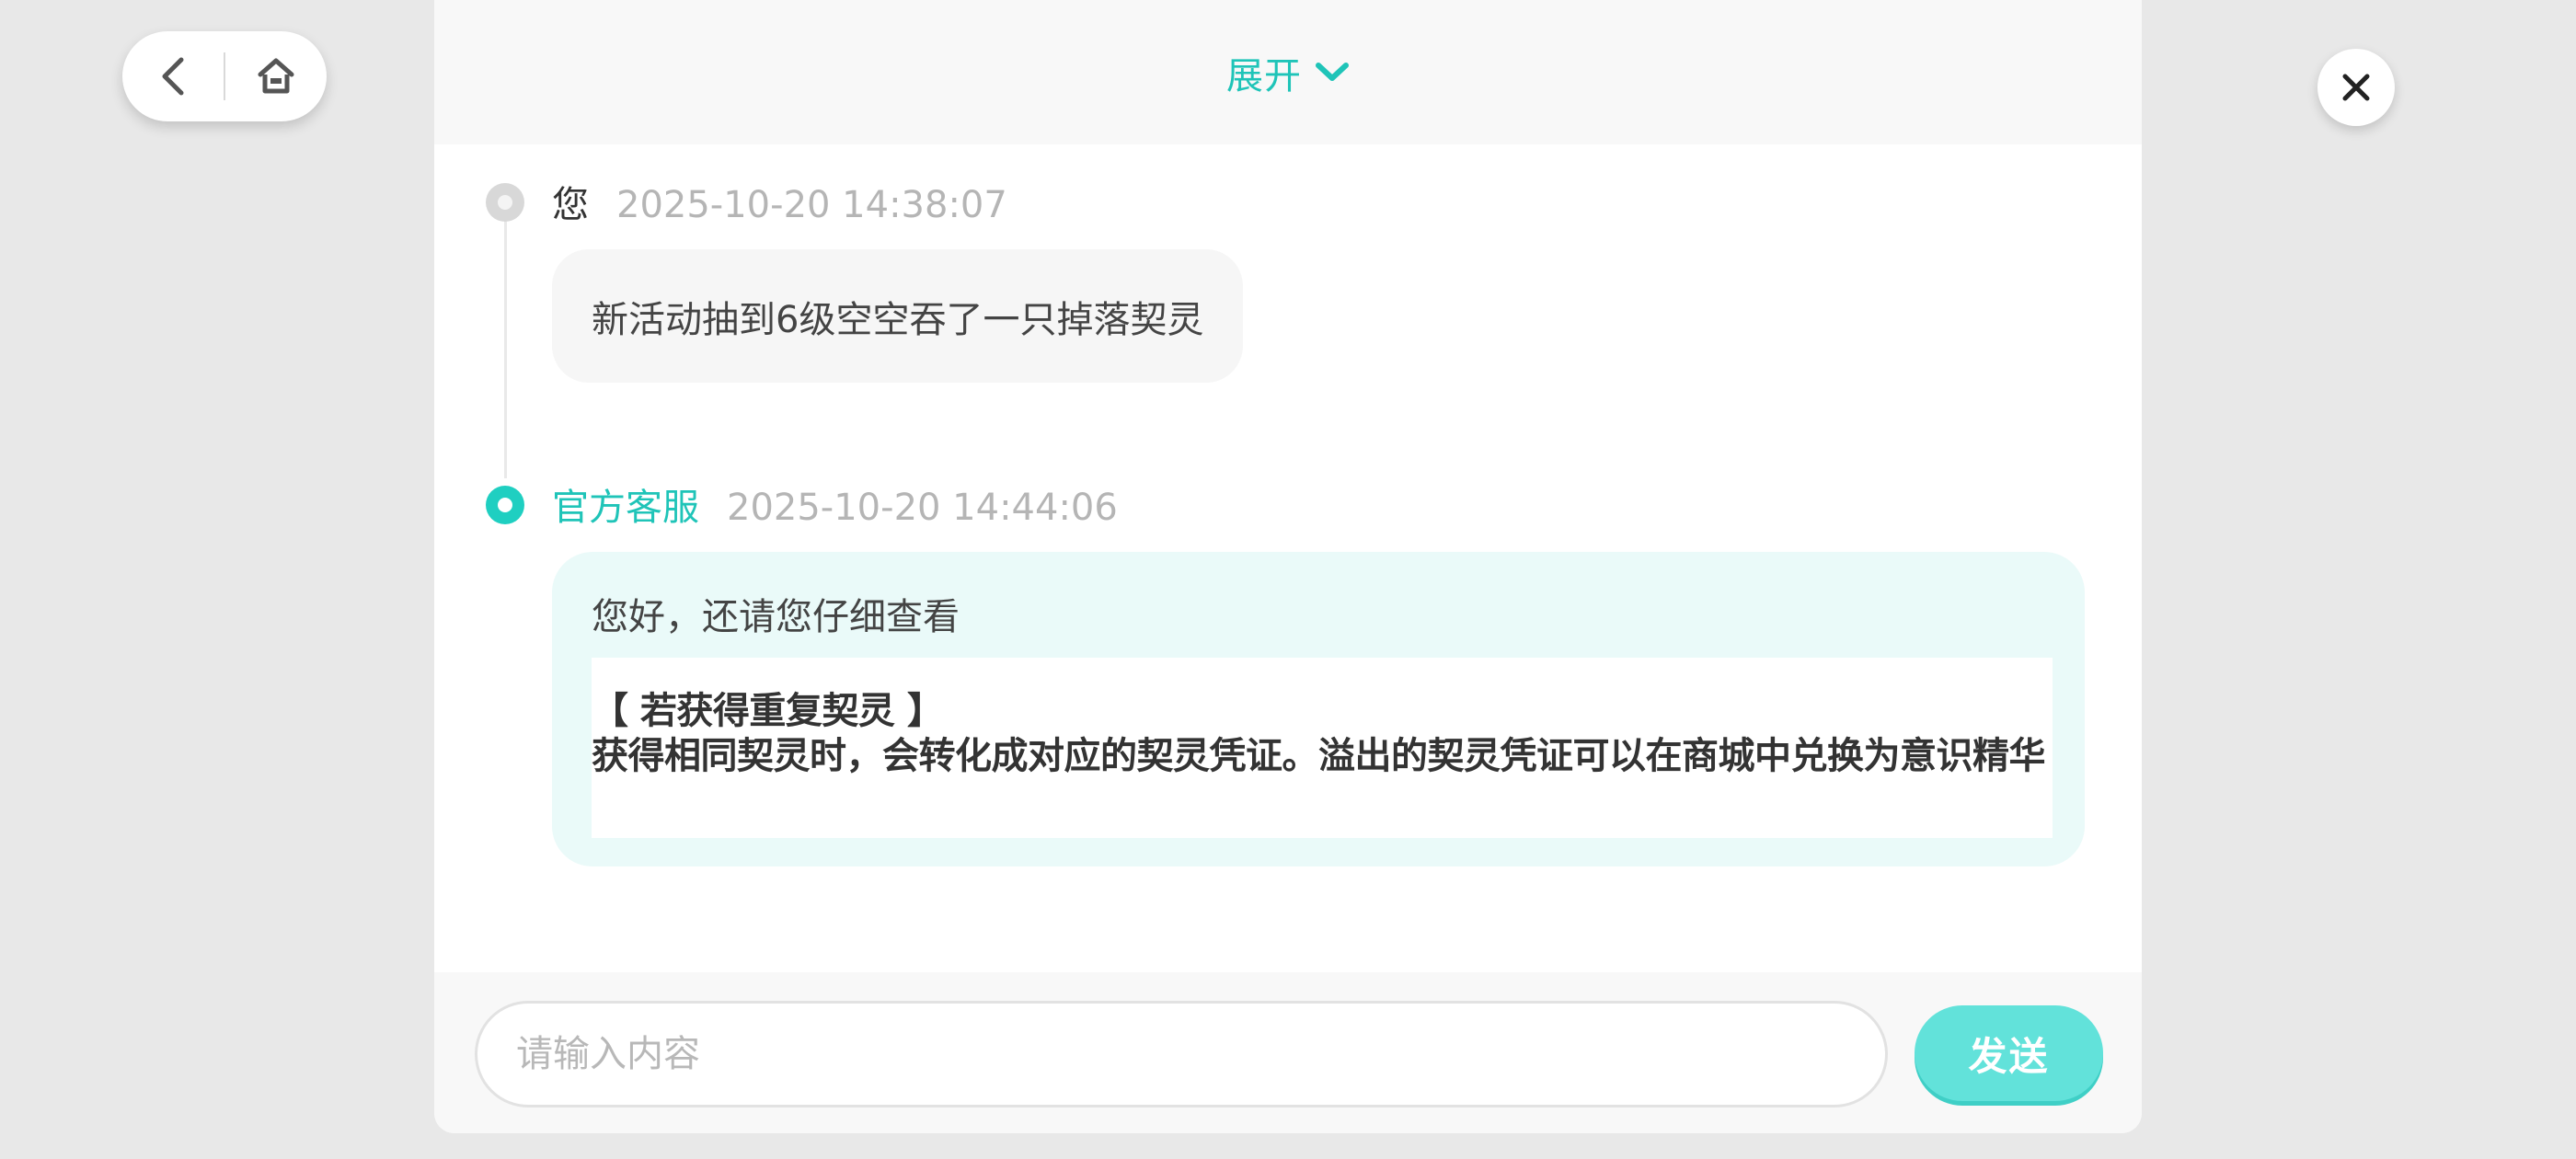 The height and width of the screenshot is (1159, 2576). What do you see at coordinates (1181, 1054) in the screenshot?
I see `message-input` at bounding box center [1181, 1054].